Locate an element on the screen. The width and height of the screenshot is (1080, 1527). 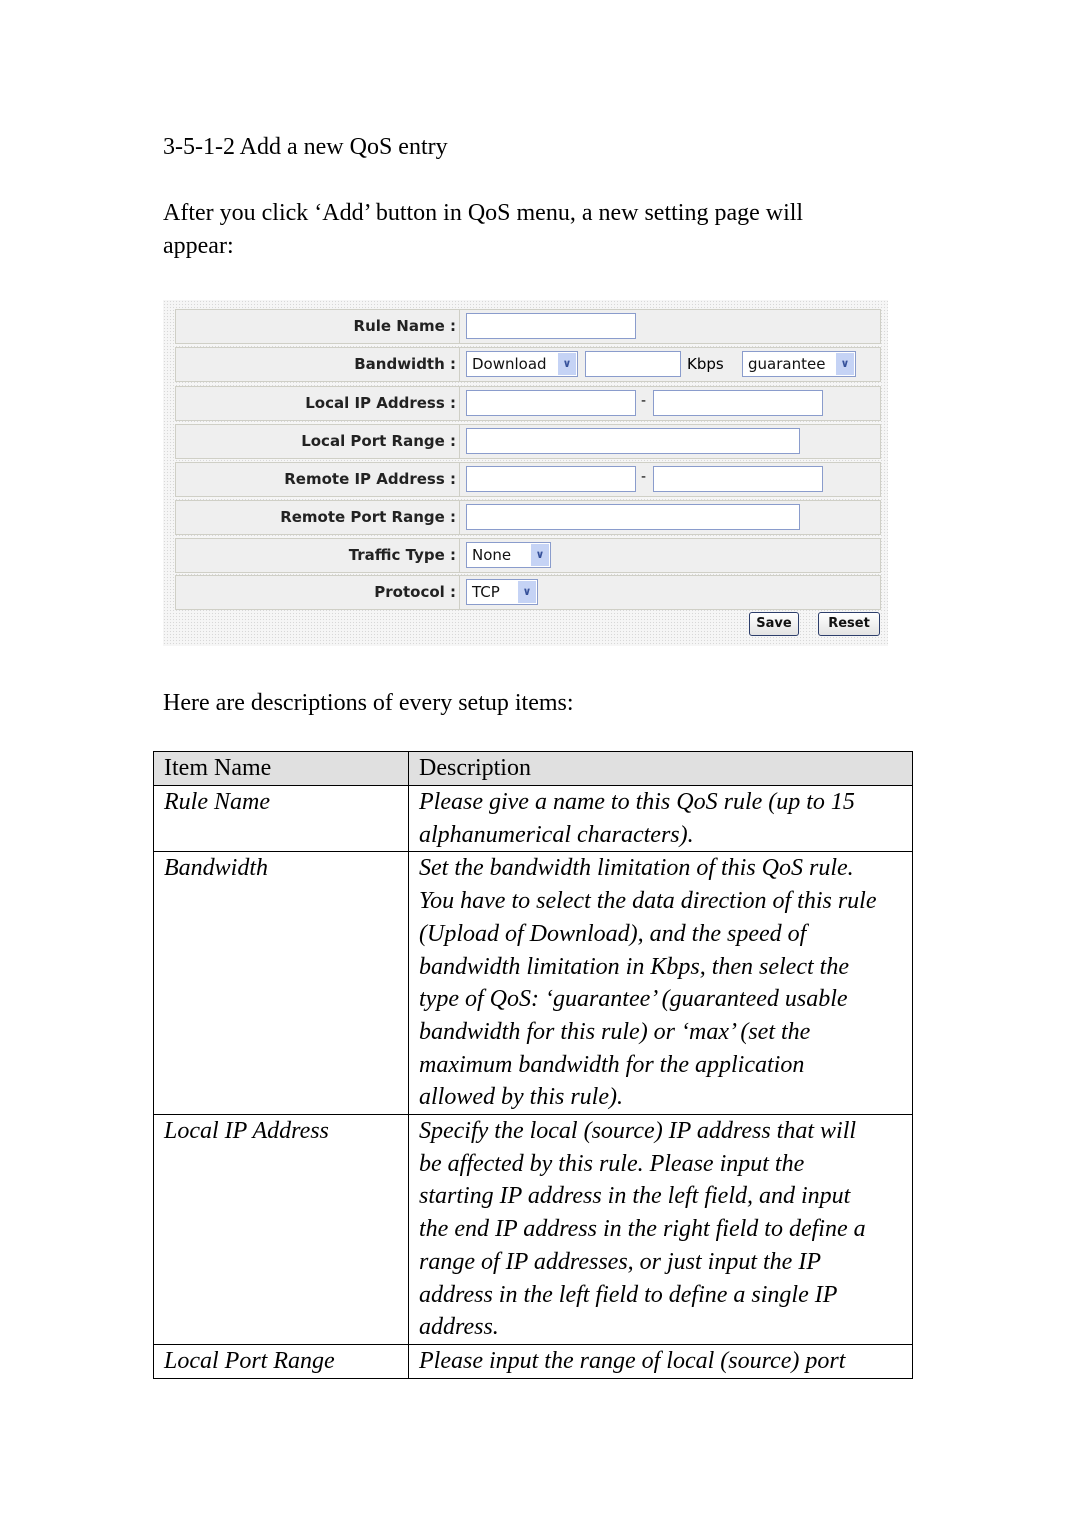
remote-ip-start-input is located at coordinates (551, 479).